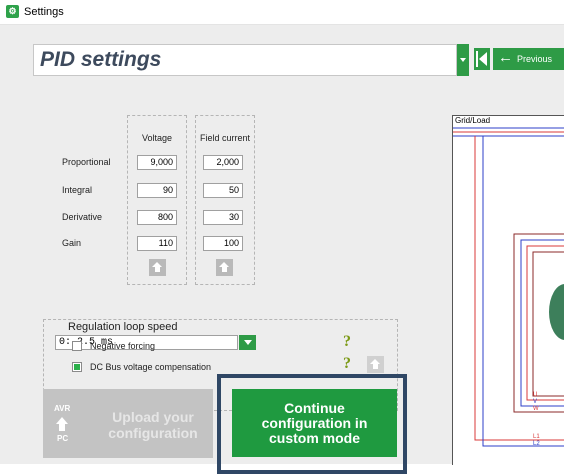 The width and height of the screenshot is (564, 474). Describe the element at coordinates (482, 59) in the screenshot. I see `first-page-button` at that location.